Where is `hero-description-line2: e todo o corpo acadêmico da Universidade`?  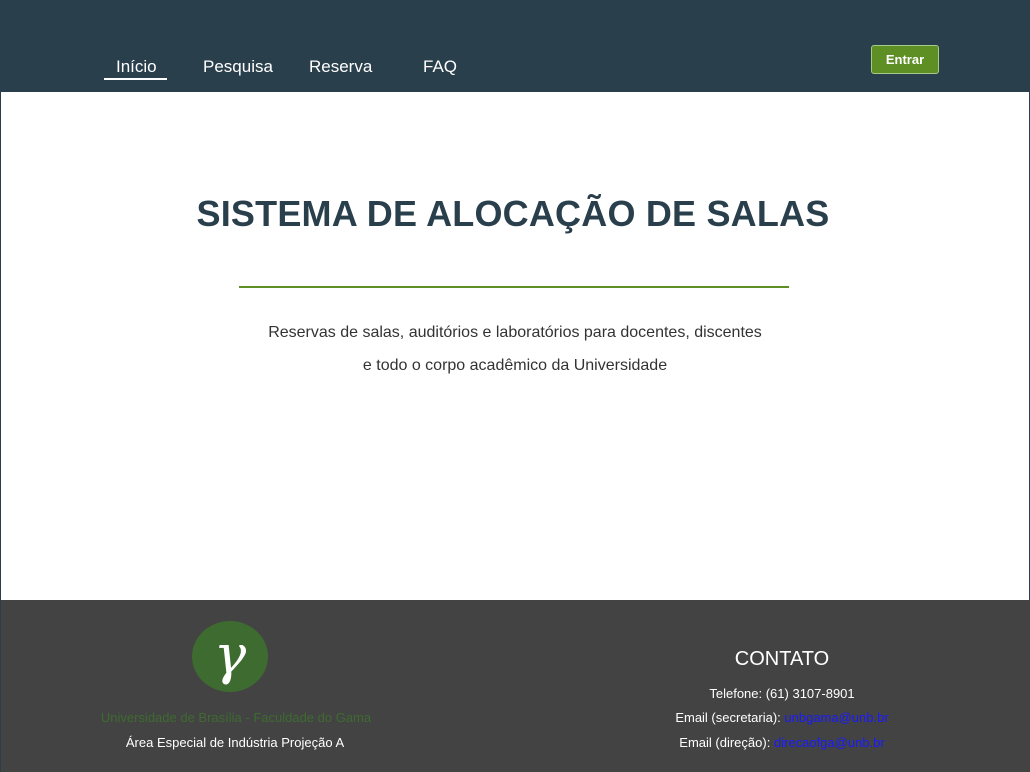 hero-description-line2: e todo o corpo acadêmico da Universidade is located at coordinates (515, 365).